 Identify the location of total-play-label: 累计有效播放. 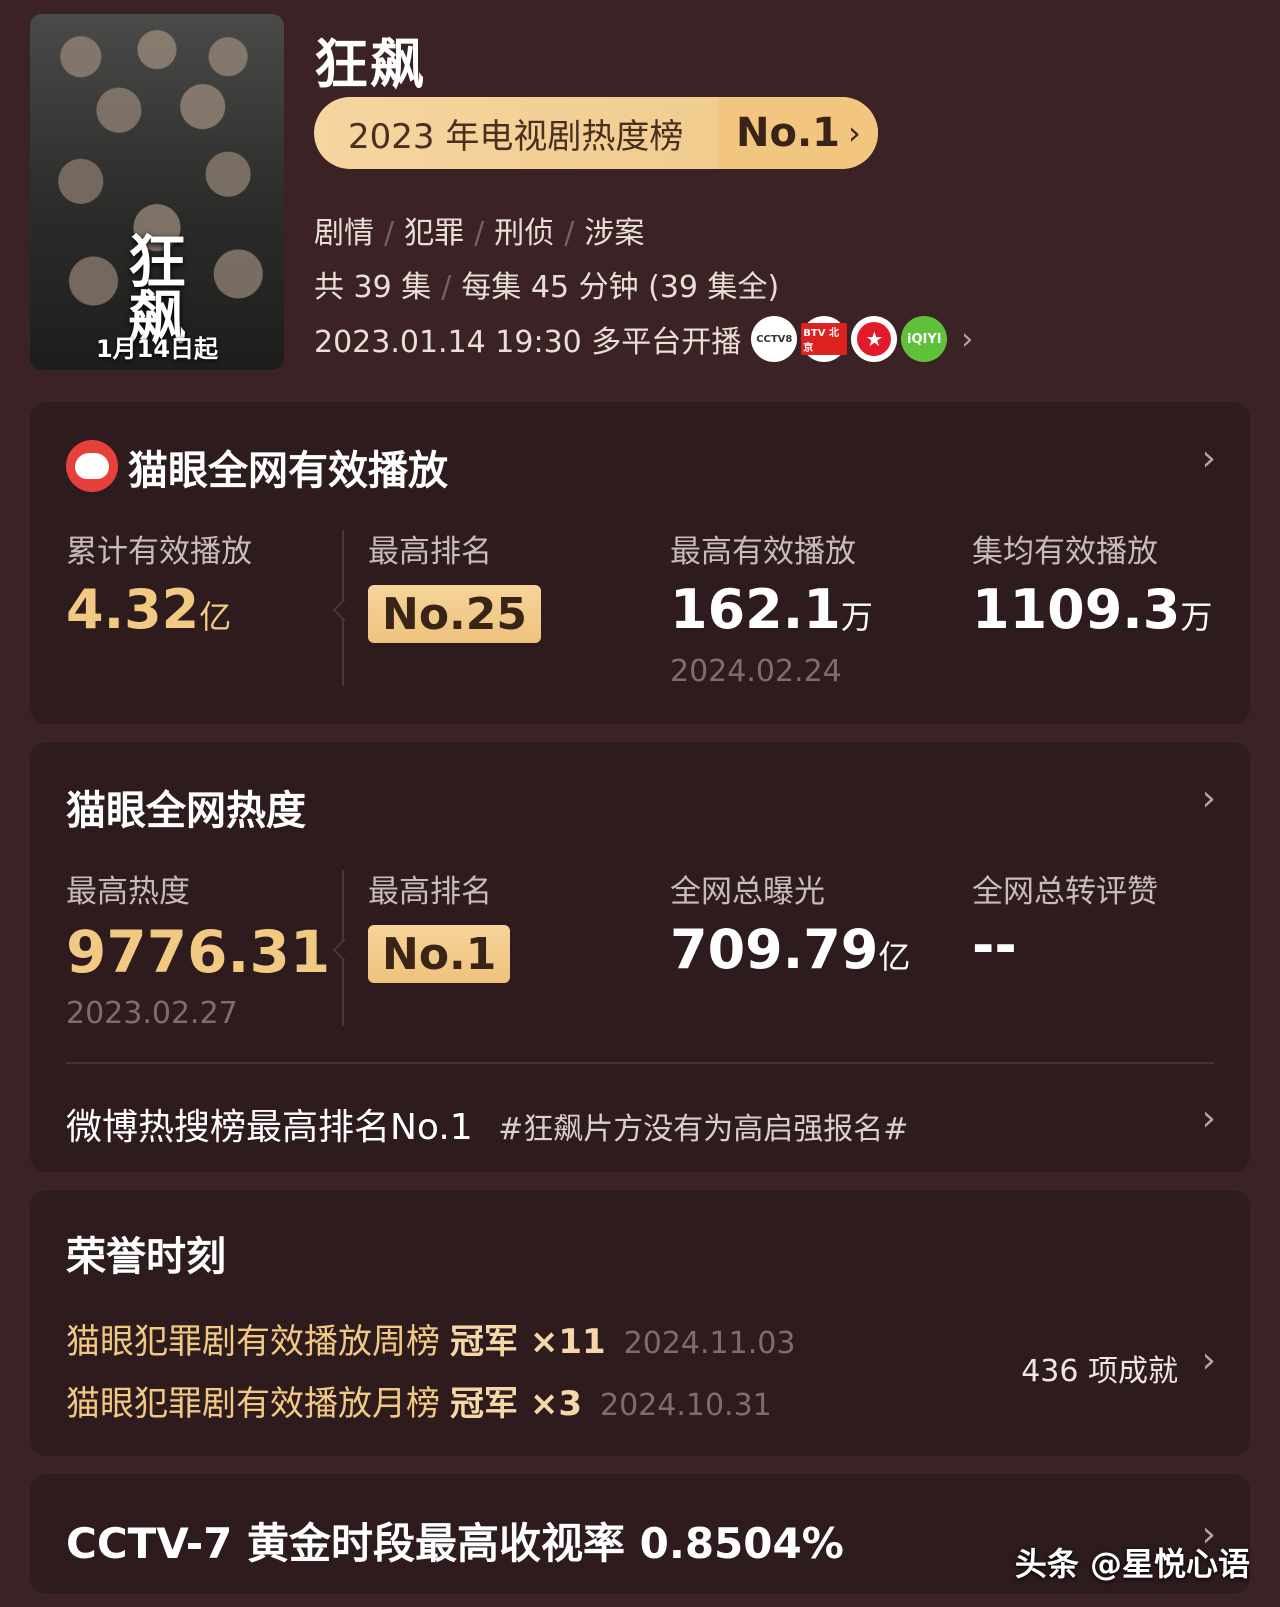
(159, 552).